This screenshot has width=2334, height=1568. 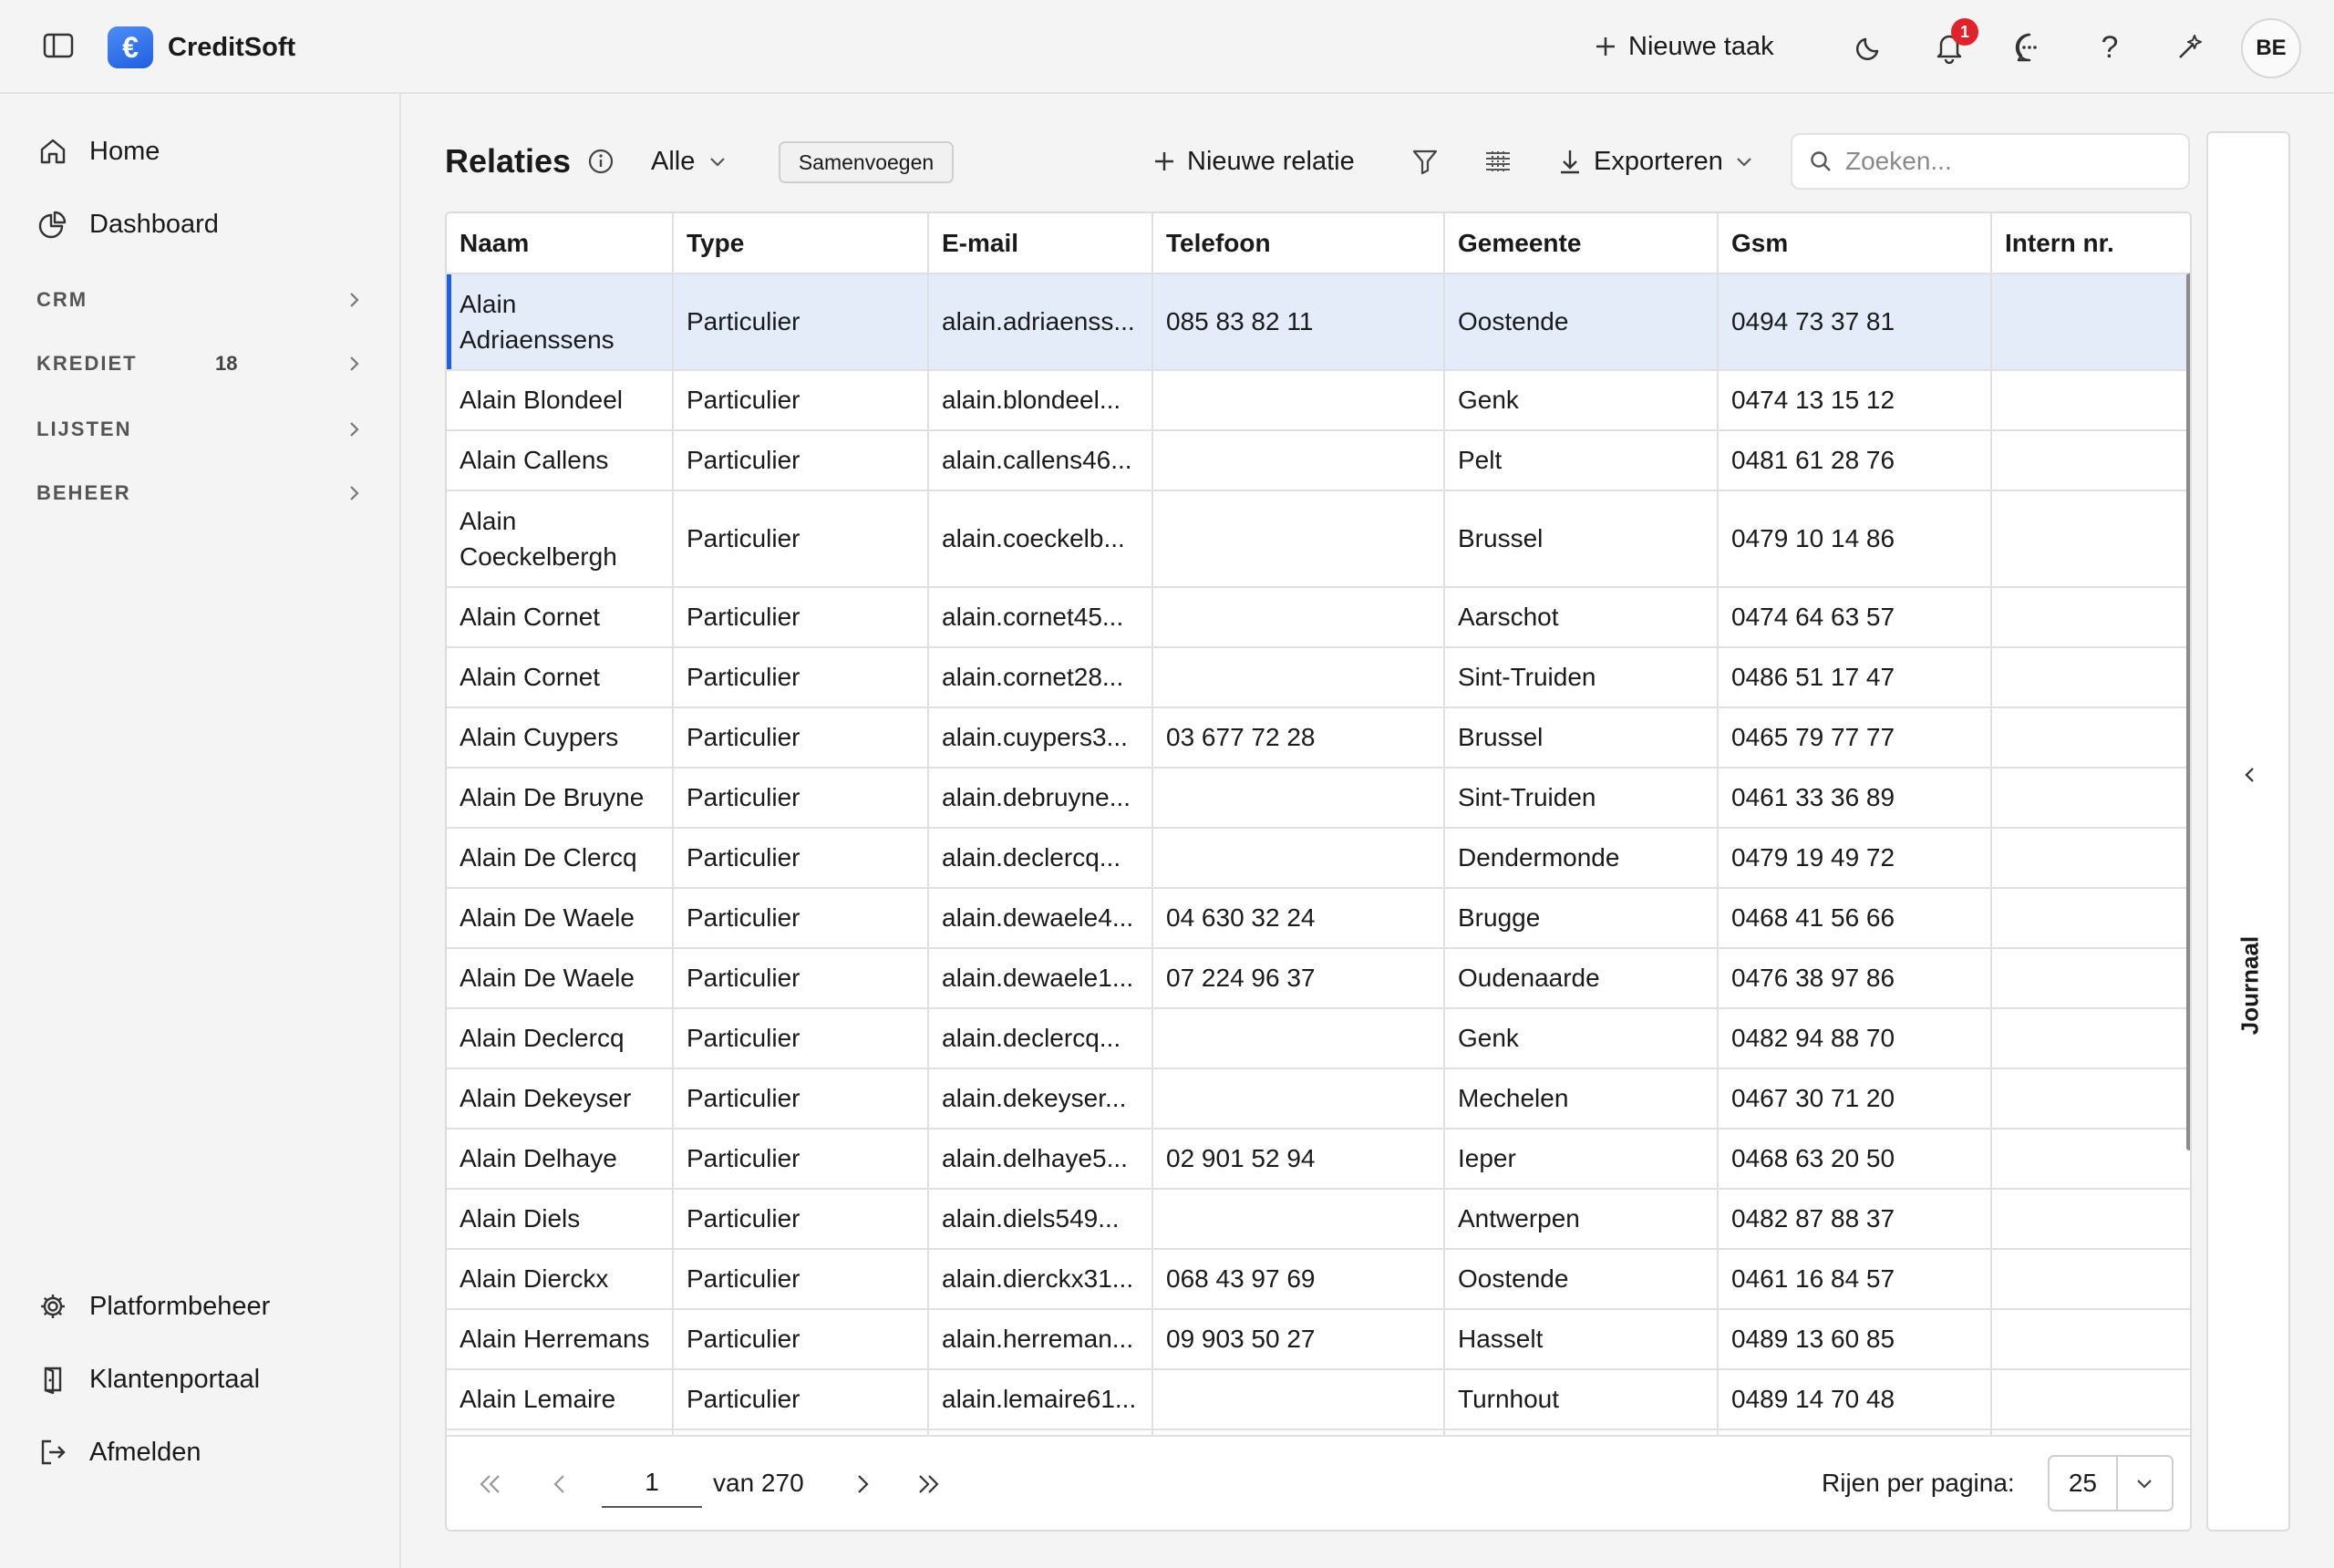 I want to click on columns-icon, so click(x=1498, y=161).